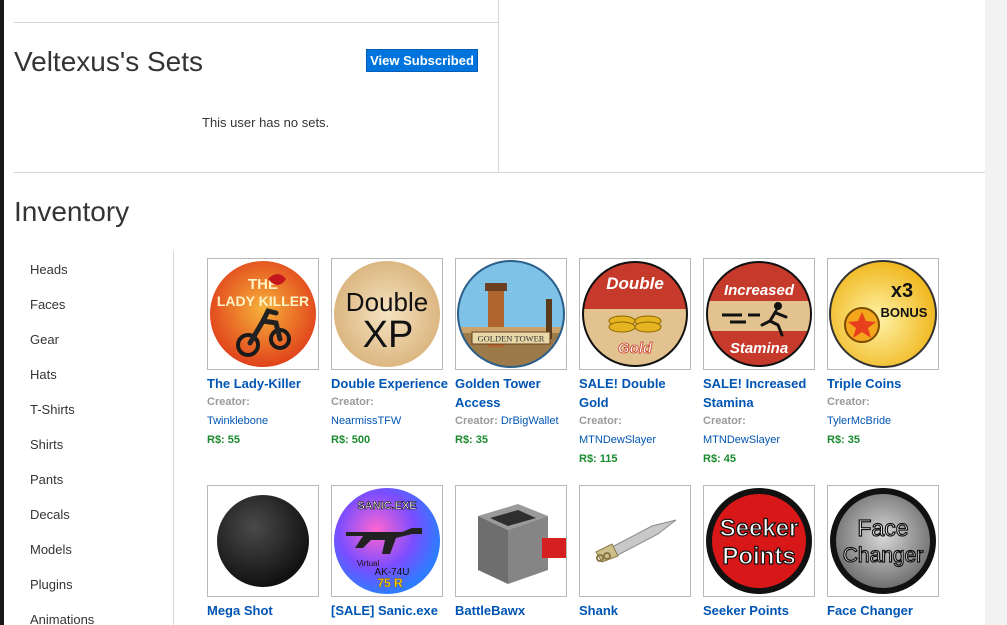  What do you see at coordinates (514, 610) in the screenshot?
I see `item-name: BattleBawx` at bounding box center [514, 610].